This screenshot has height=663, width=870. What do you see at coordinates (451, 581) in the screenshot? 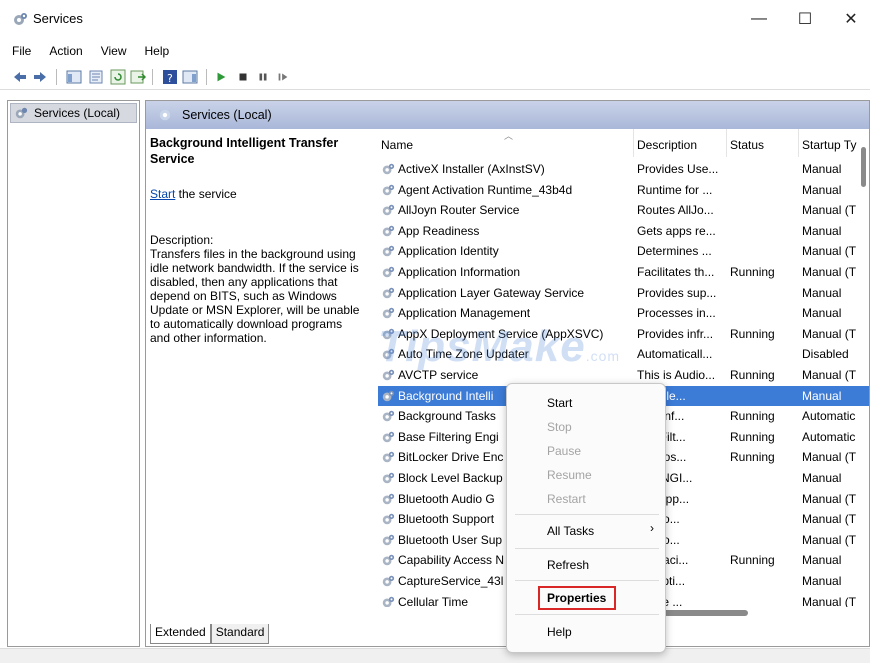
I see `service-name: CaptureService_43l` at bounding box center [451, 581].